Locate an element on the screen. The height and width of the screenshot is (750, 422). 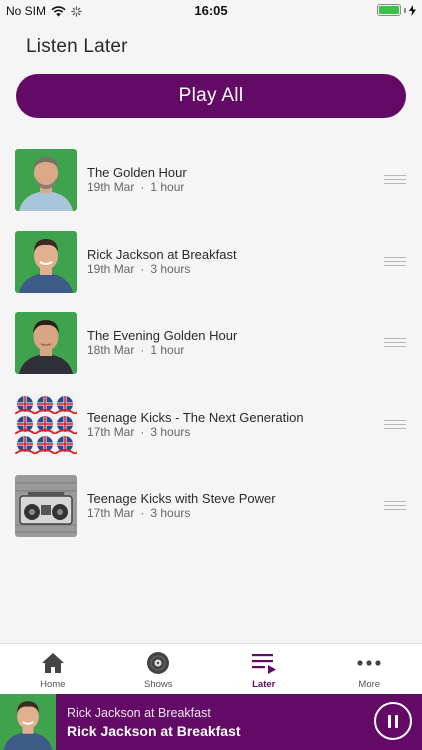
status-time: 16:05 is located at coordinates (211, 10).